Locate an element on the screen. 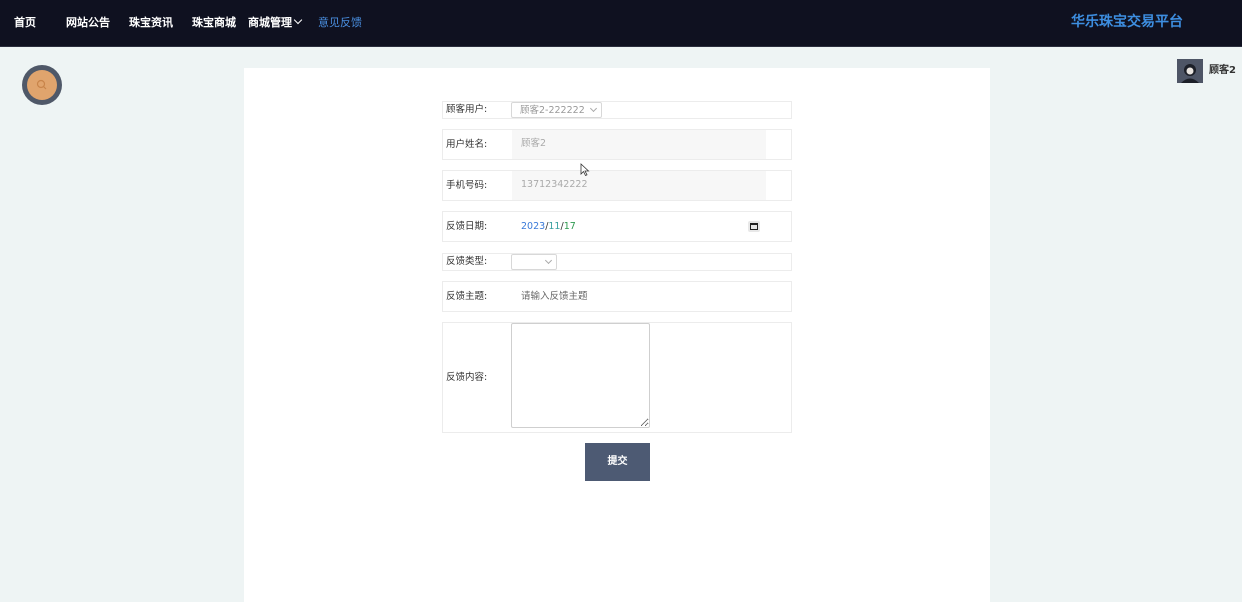 The height and width of the screenshot is (602, 1242). nav-item-mall-management-label: 商城管理 is located at coordinates (270, 22).